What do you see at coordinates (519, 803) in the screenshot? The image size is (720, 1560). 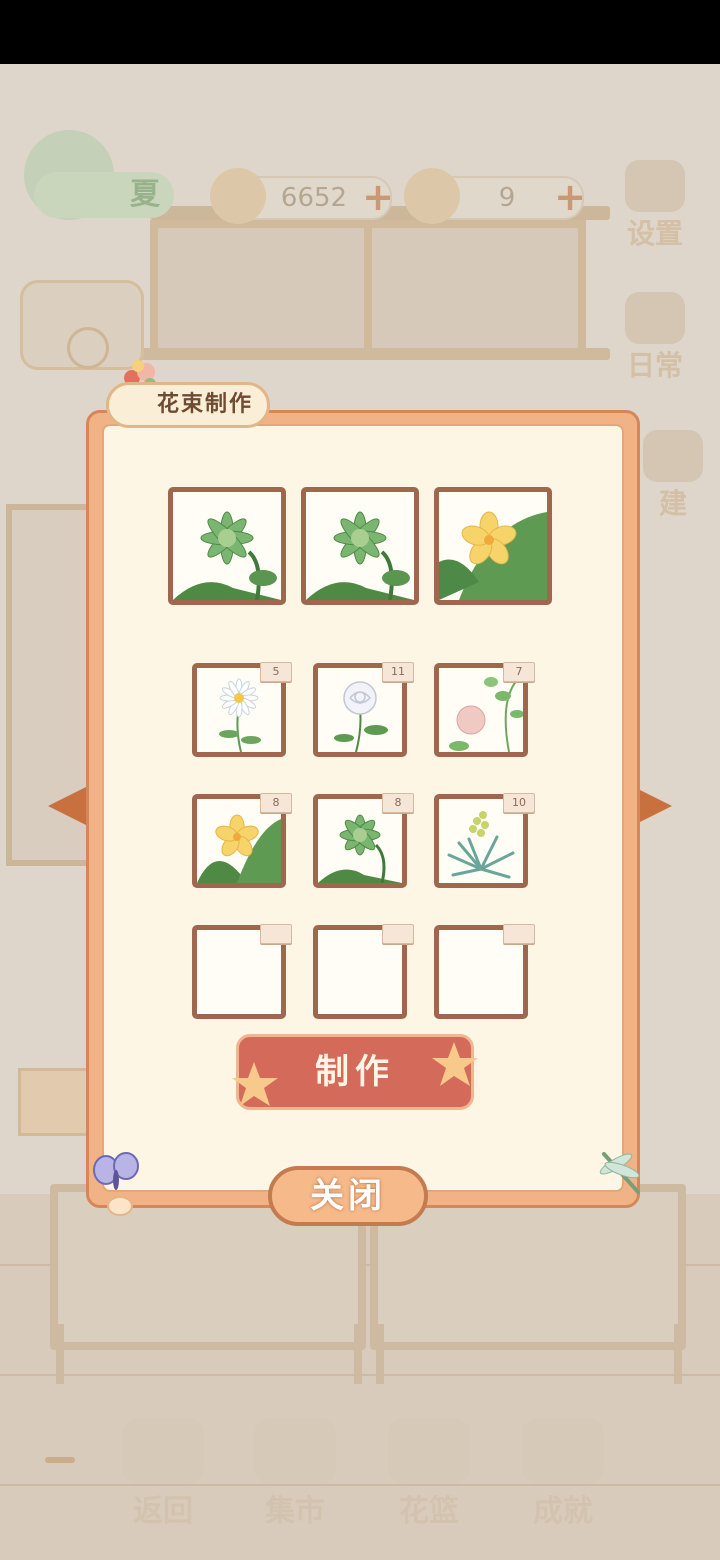 I see `item-count-badge: 10` at bounding box center [519, 803].